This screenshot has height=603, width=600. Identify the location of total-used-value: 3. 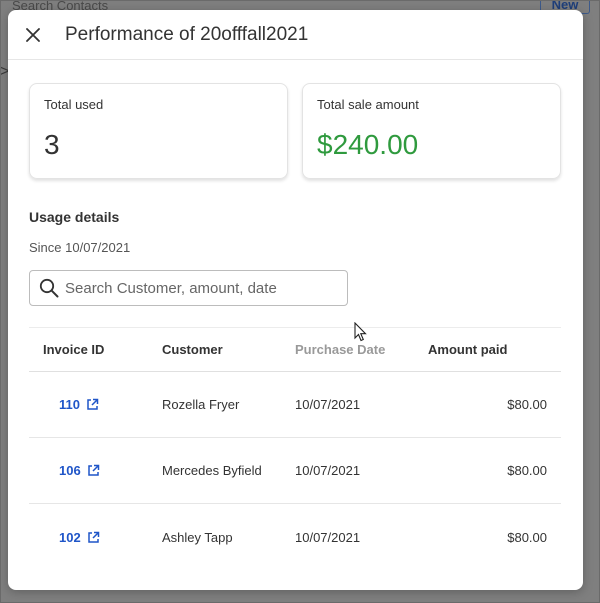
(52, 144).